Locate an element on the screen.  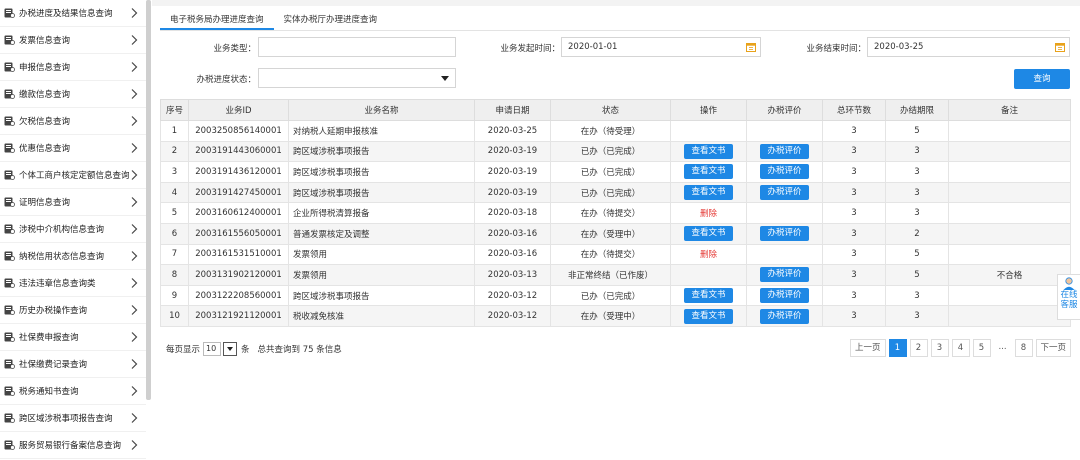
cell-status: 在办（受理中） is located at coordinates (610, 233).